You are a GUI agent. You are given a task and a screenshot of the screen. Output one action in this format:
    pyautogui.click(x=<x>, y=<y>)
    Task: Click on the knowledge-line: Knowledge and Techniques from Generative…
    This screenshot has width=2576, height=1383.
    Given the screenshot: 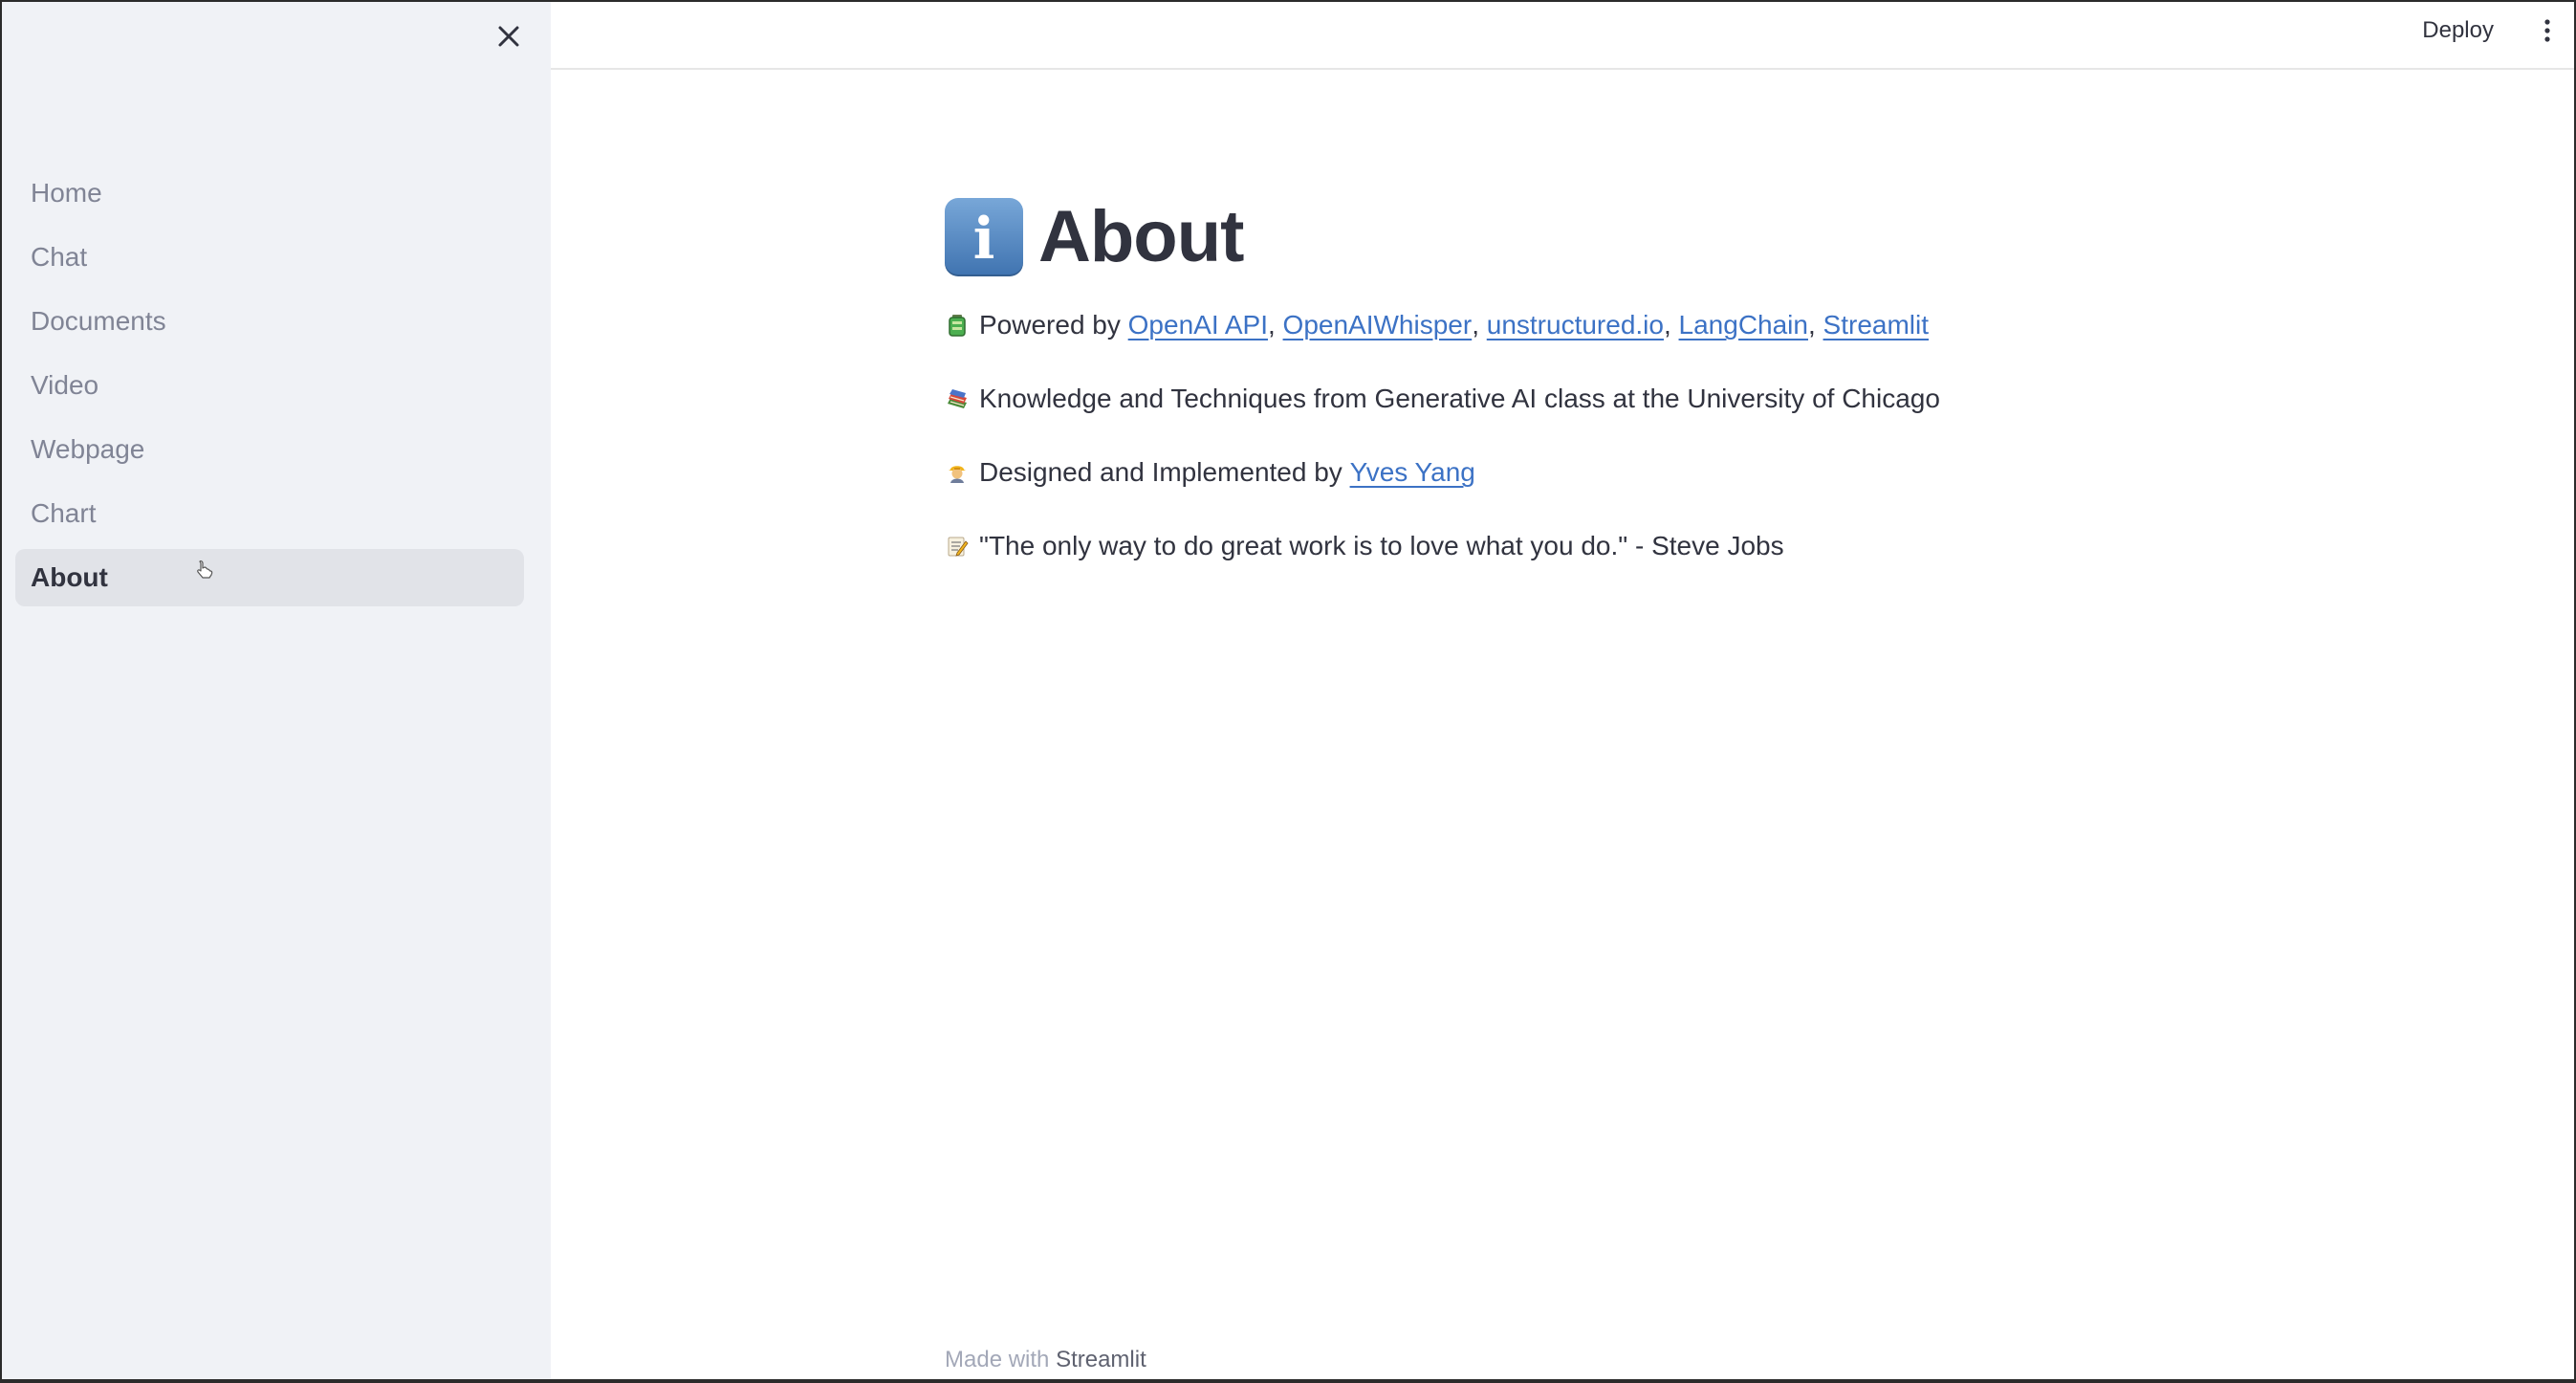 What is the action you would take?
    pyautogui.click(x=1509, y=399)
    